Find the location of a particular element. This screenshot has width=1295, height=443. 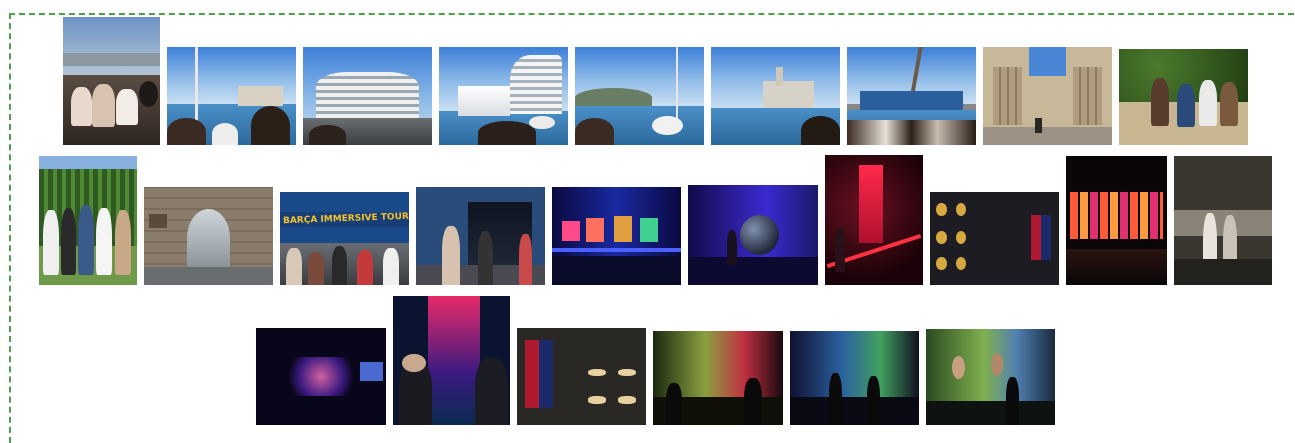

gallery-photo-modern-building is located at coordinates (367, 96).